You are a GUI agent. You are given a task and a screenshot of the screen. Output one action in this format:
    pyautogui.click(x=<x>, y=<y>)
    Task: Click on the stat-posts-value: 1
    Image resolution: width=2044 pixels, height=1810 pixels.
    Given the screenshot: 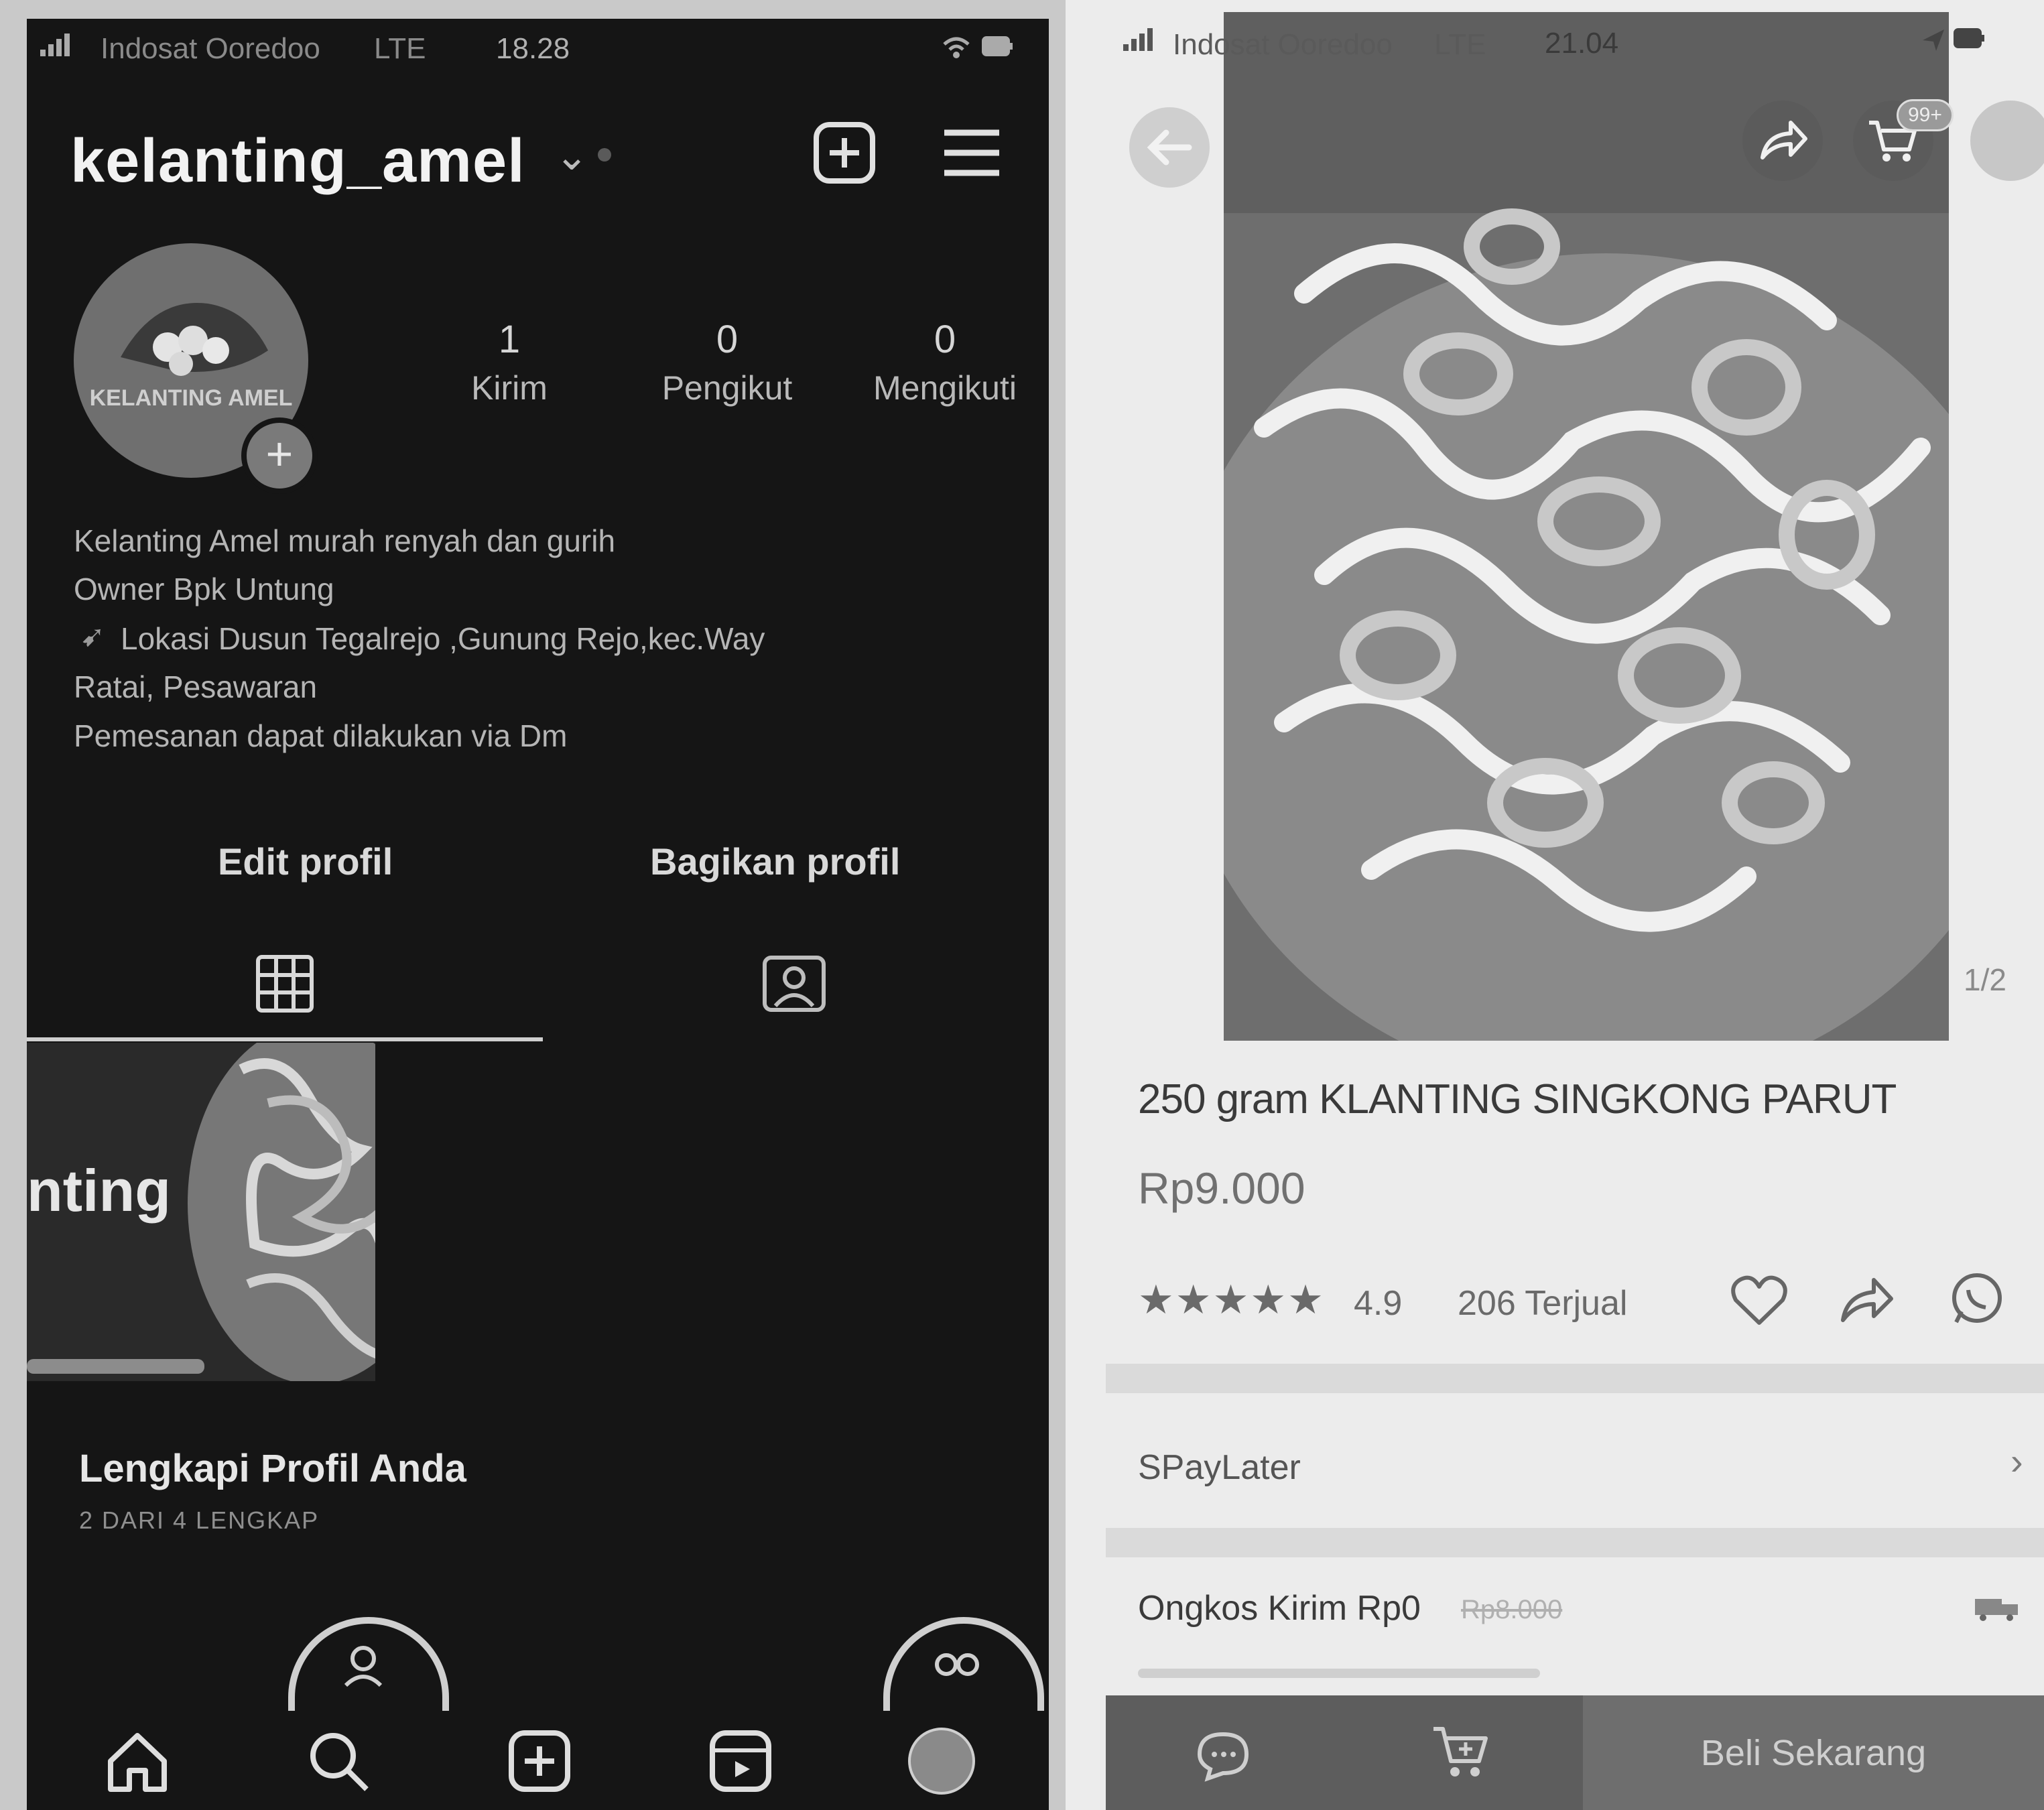 What is the action you would take?
    pyautogui.click(x=509, y=339)
    